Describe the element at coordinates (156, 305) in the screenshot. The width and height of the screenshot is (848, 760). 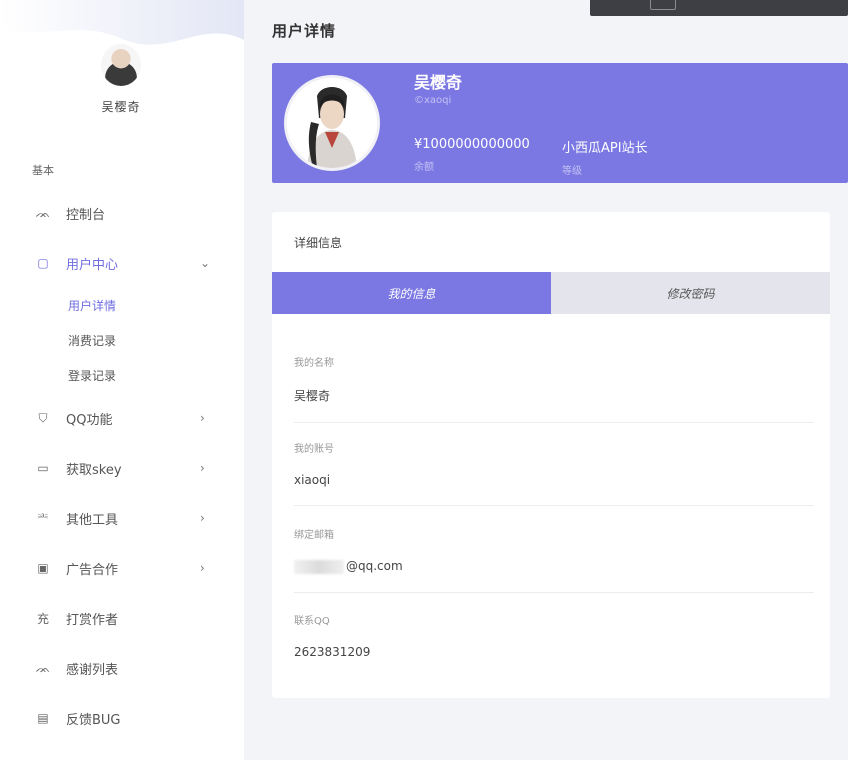
I see `submenu-item-user-detail: 用户详情` at that location.